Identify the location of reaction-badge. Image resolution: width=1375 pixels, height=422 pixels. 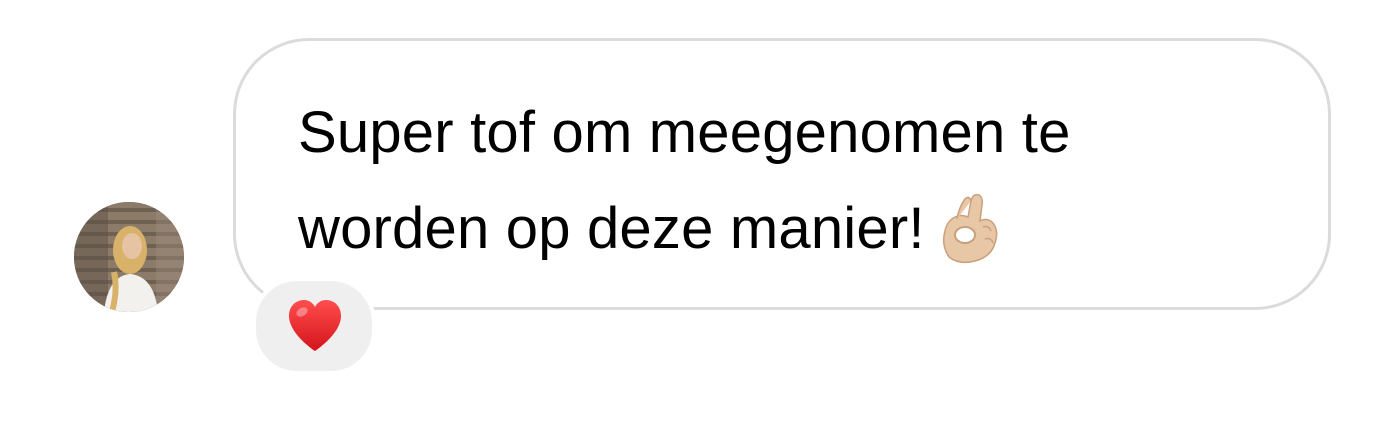
(314, 326).